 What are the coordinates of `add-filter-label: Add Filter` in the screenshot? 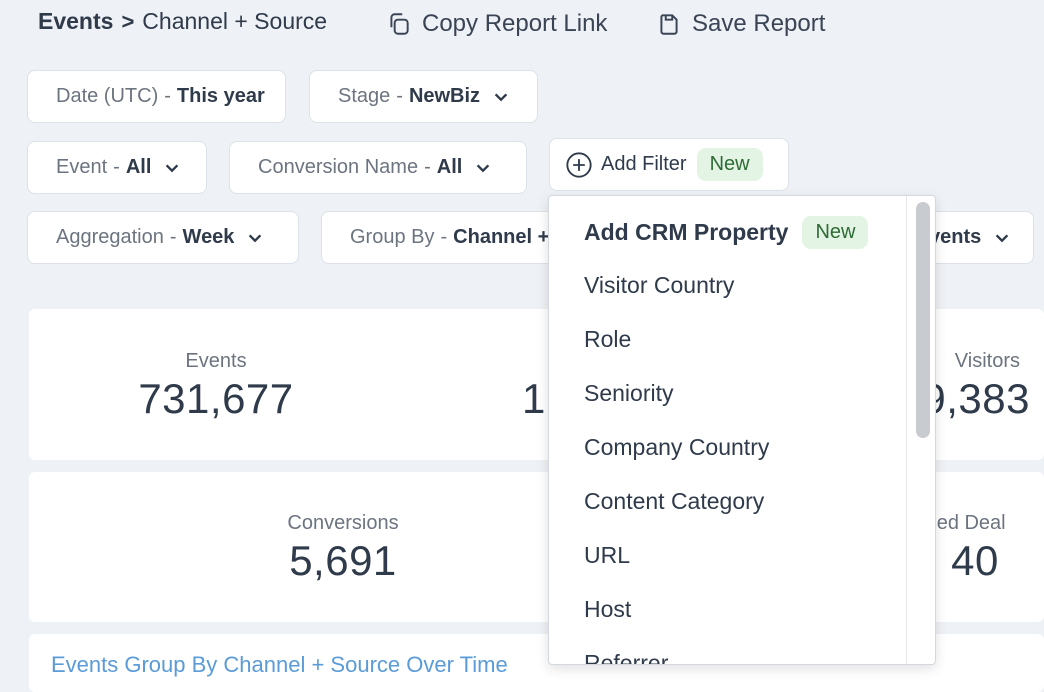 It's located at (644, 164).